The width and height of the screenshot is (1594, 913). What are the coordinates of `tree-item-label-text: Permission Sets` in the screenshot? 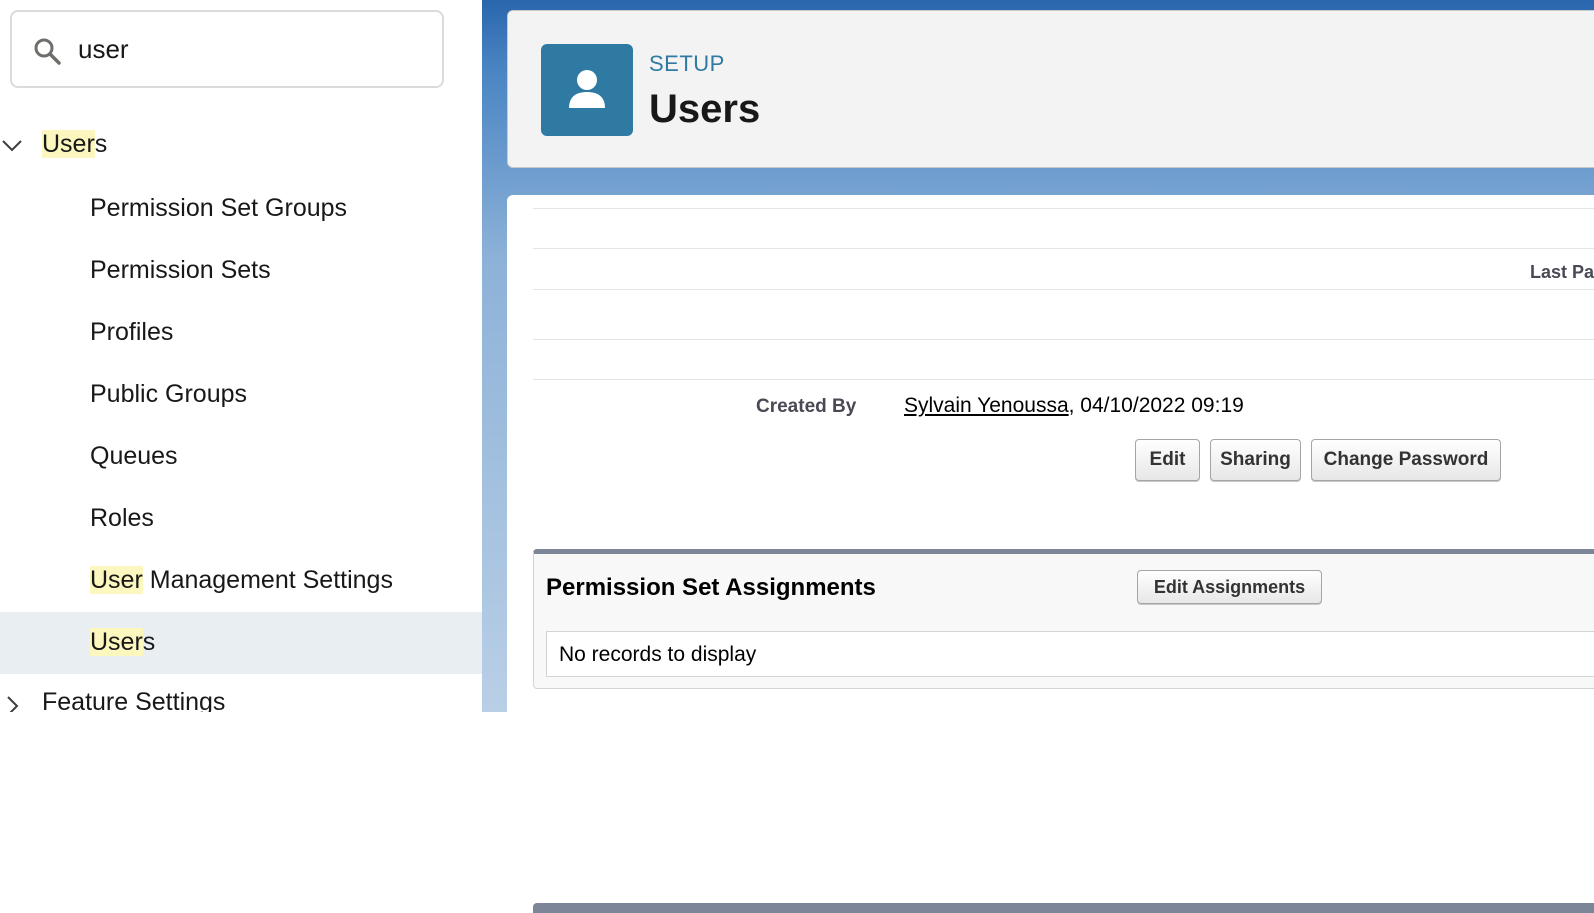 It's located at (180, 270).